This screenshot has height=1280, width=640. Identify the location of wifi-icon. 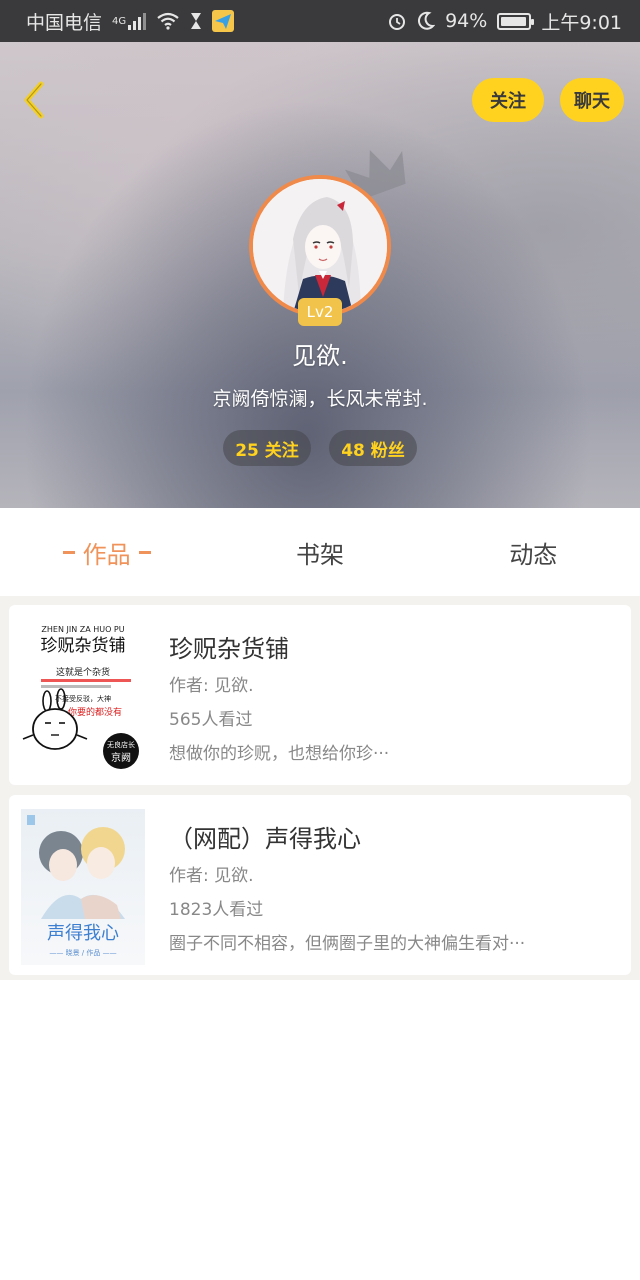
(168, 21).